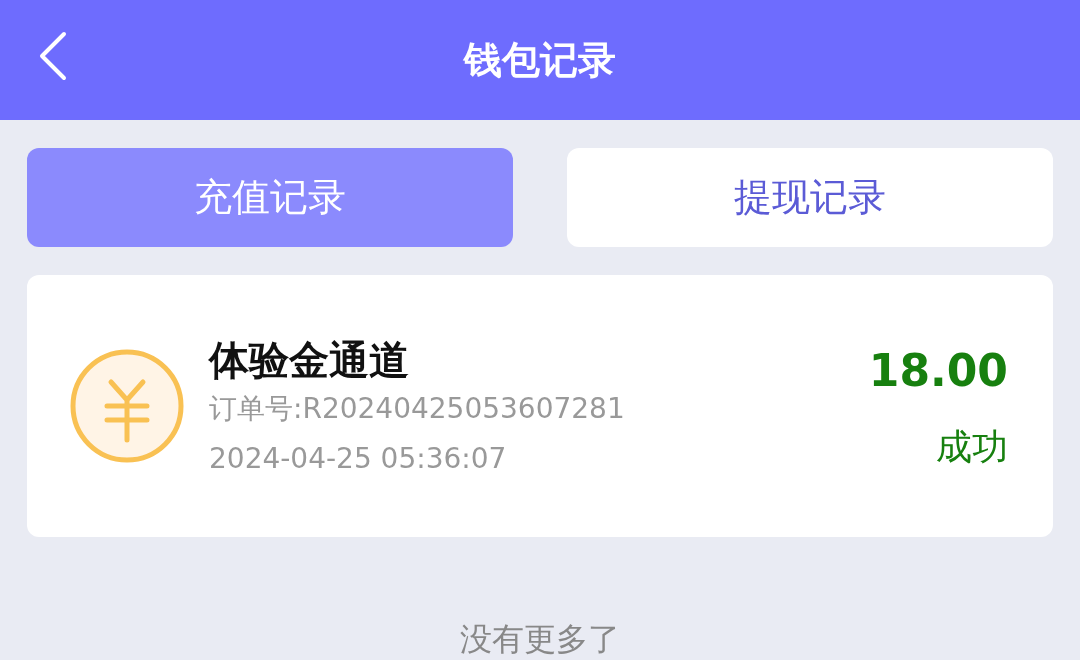  What do you see at coordinates (540, 639) in the screenshot?
I see `no-more-text: 没有更多了` at bounding box center [540, 639].